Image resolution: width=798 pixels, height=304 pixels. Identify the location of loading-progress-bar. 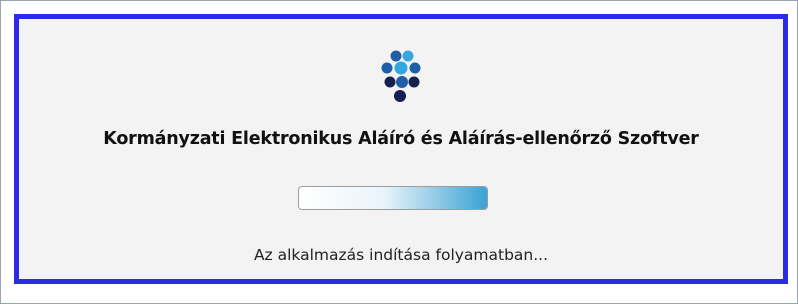
(393, 198).